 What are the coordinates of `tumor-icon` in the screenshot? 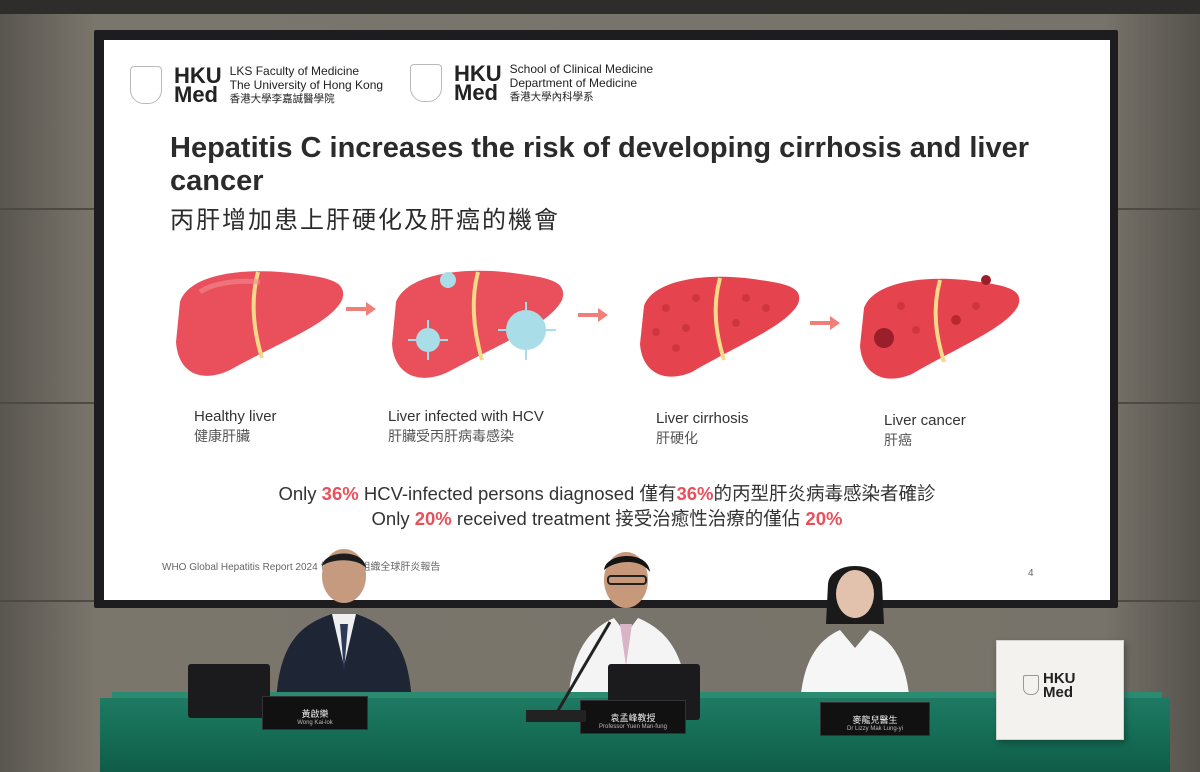 It's located at (884, 338).